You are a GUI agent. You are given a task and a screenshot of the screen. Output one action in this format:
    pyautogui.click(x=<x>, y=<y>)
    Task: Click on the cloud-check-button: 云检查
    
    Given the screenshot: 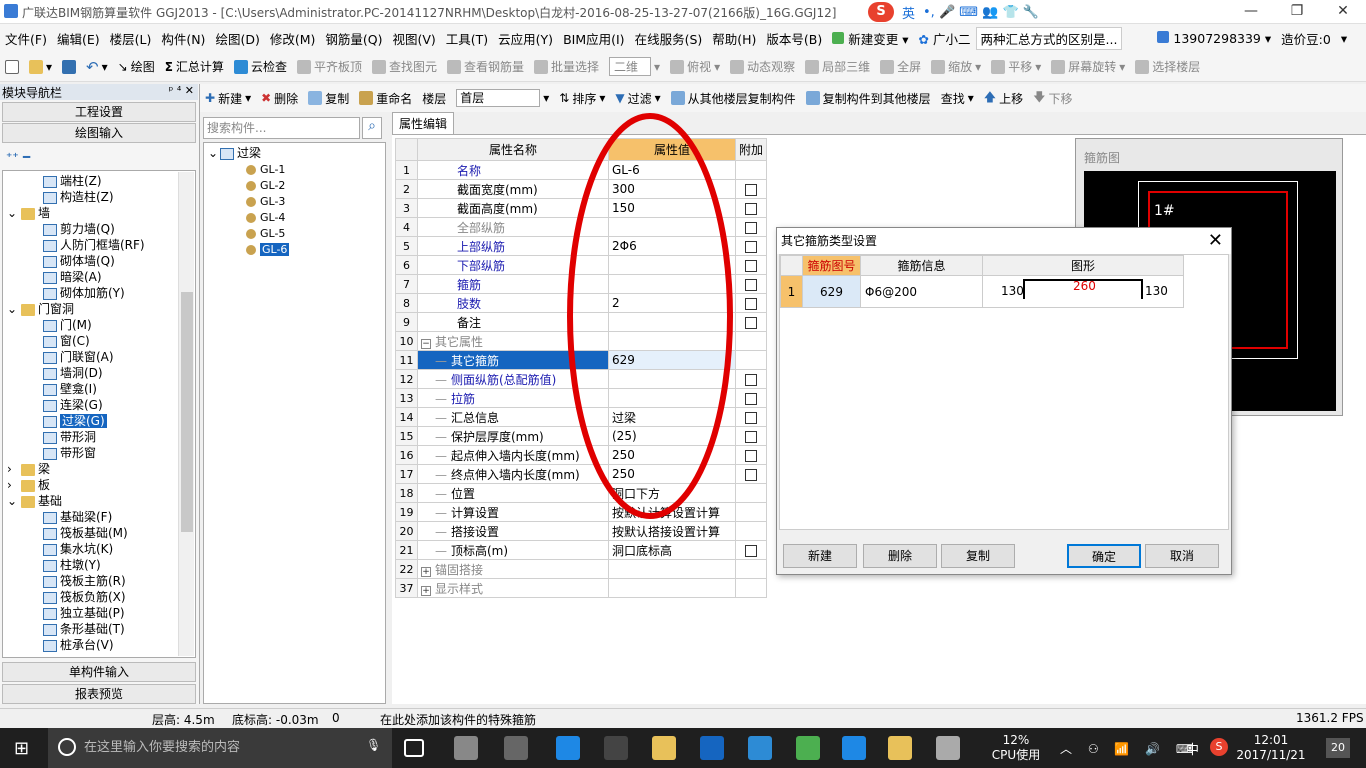 What is the action you would take?
    pyautogui.click(x=260, y=66)
    